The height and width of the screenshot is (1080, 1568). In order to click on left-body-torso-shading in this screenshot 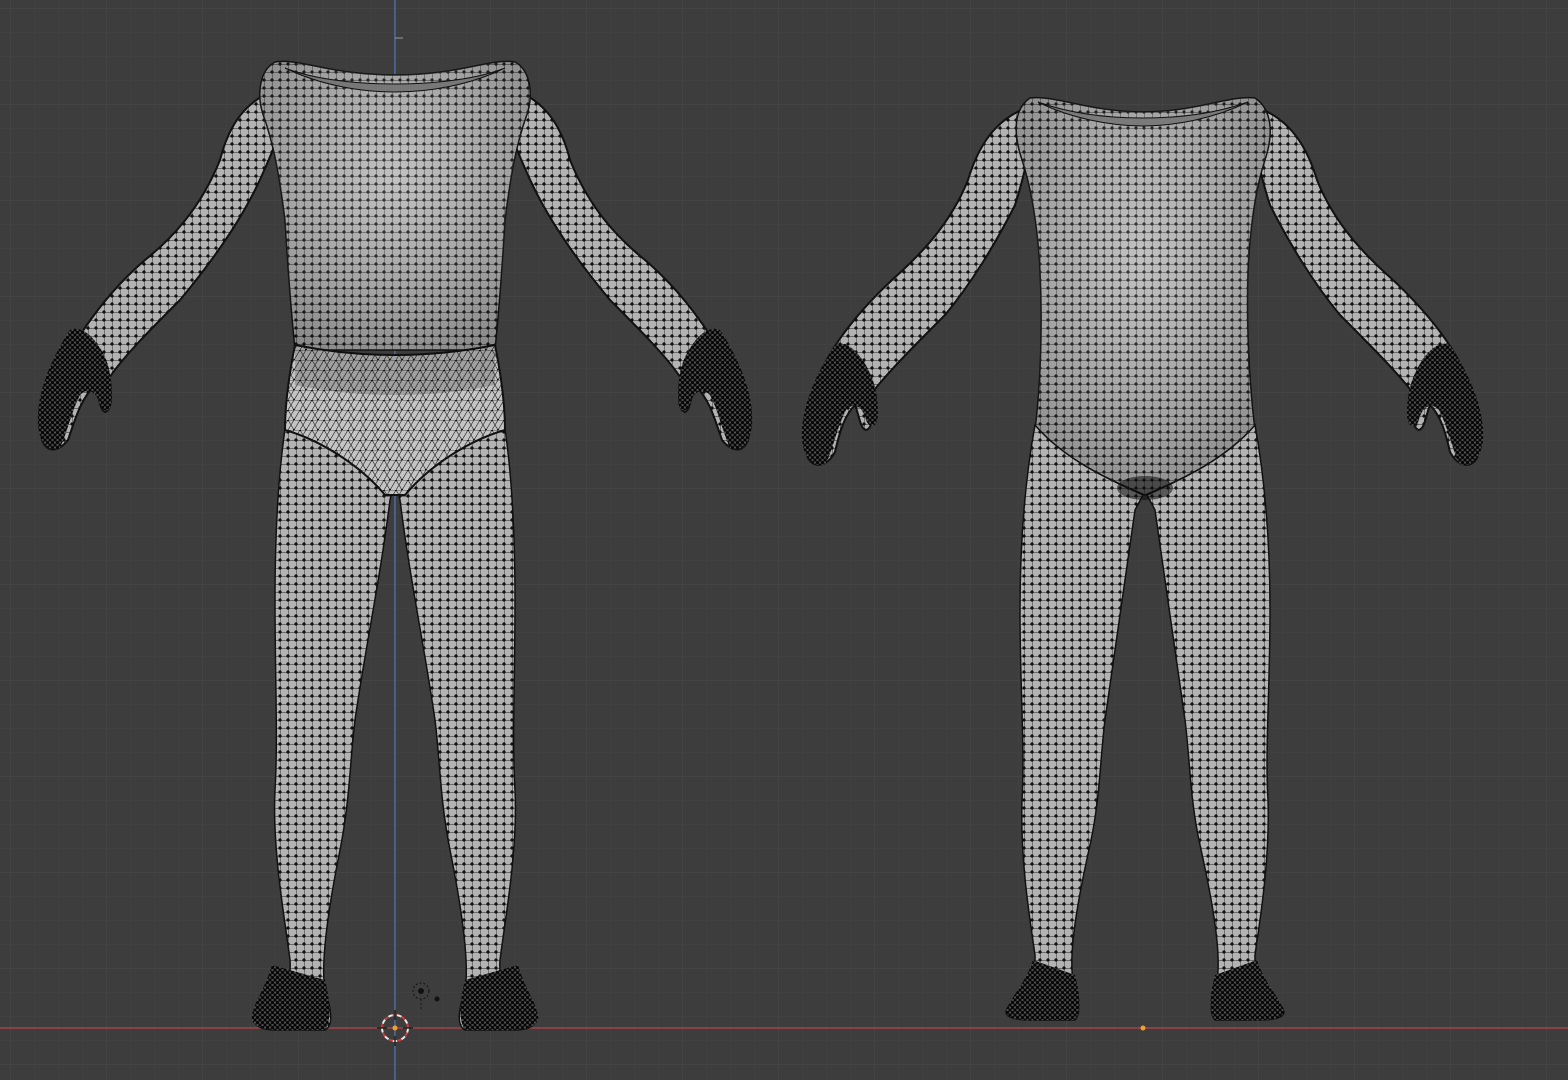, I will do `click(395, 205)`.